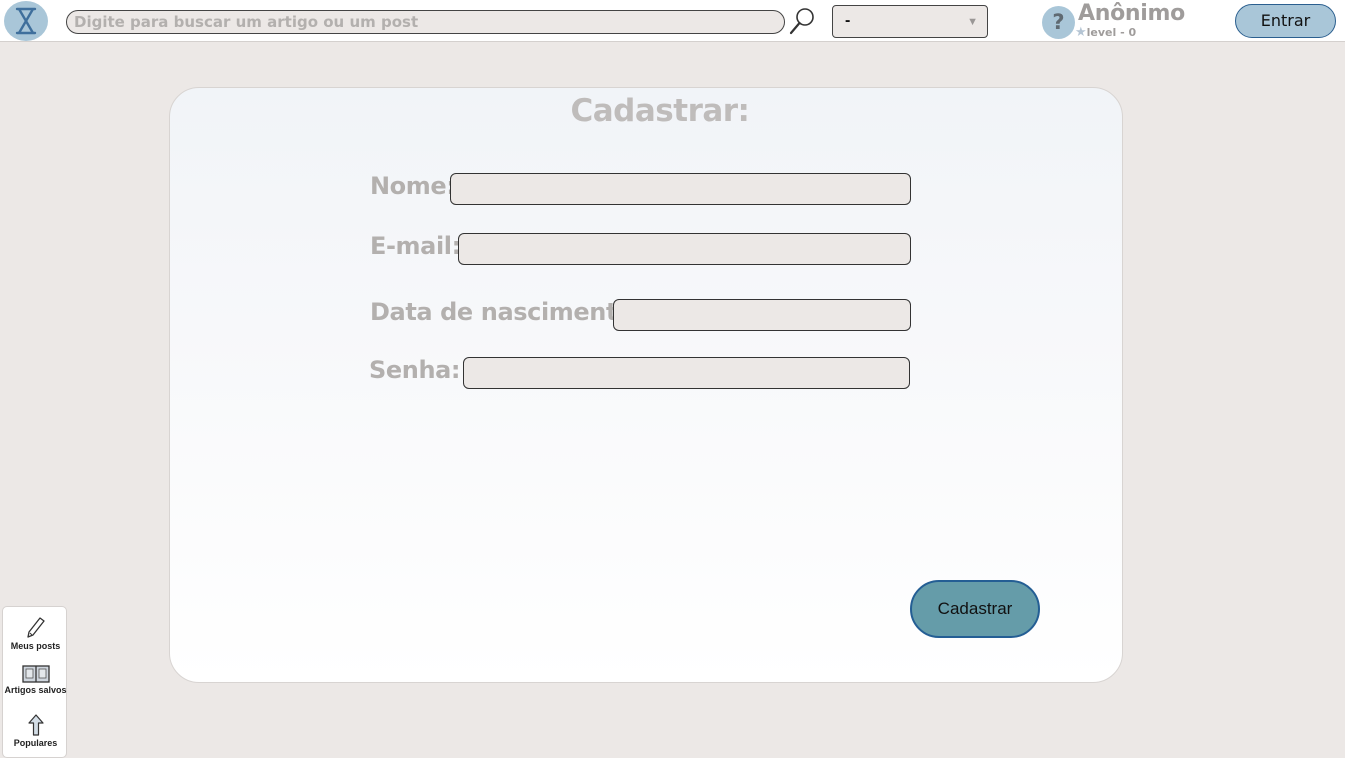 The width and height of the screenshot is (1345, 758). I want to click on nav-item-label: Populares, so click(35, 743).